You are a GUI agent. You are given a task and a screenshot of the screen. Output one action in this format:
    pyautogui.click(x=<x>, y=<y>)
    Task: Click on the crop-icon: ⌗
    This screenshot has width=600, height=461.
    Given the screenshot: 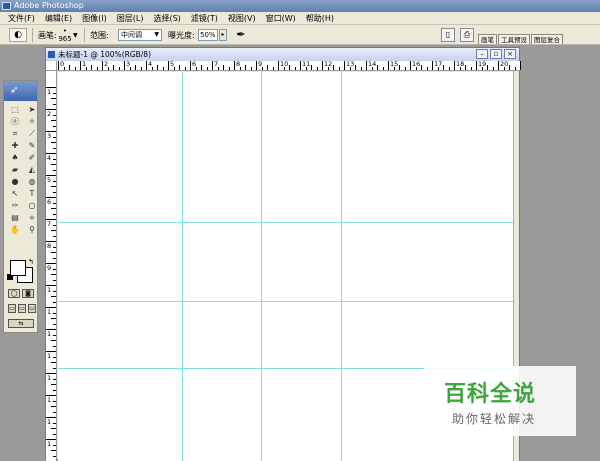 What is the action you would take?
    pyautogui.click(x=15, y=133)
    